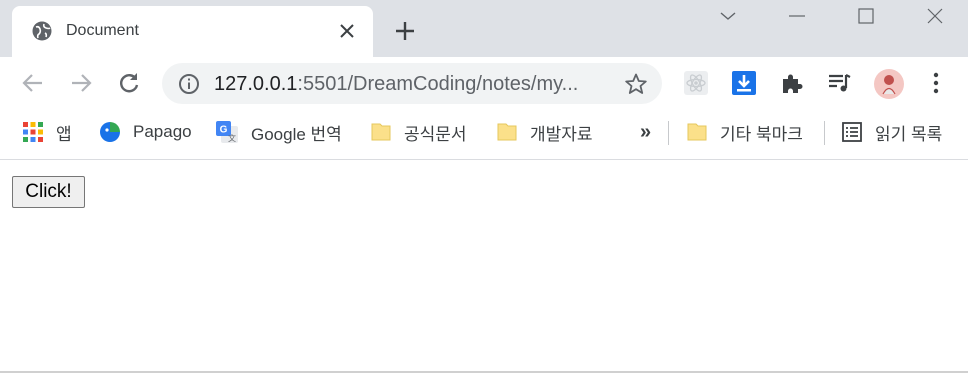 This screenshot has height=373, width=968. What do you see at coordinates (296, 134) in the screenshot?
I see `bookmark-label: Google 번역` at bounding box center [296, 134].